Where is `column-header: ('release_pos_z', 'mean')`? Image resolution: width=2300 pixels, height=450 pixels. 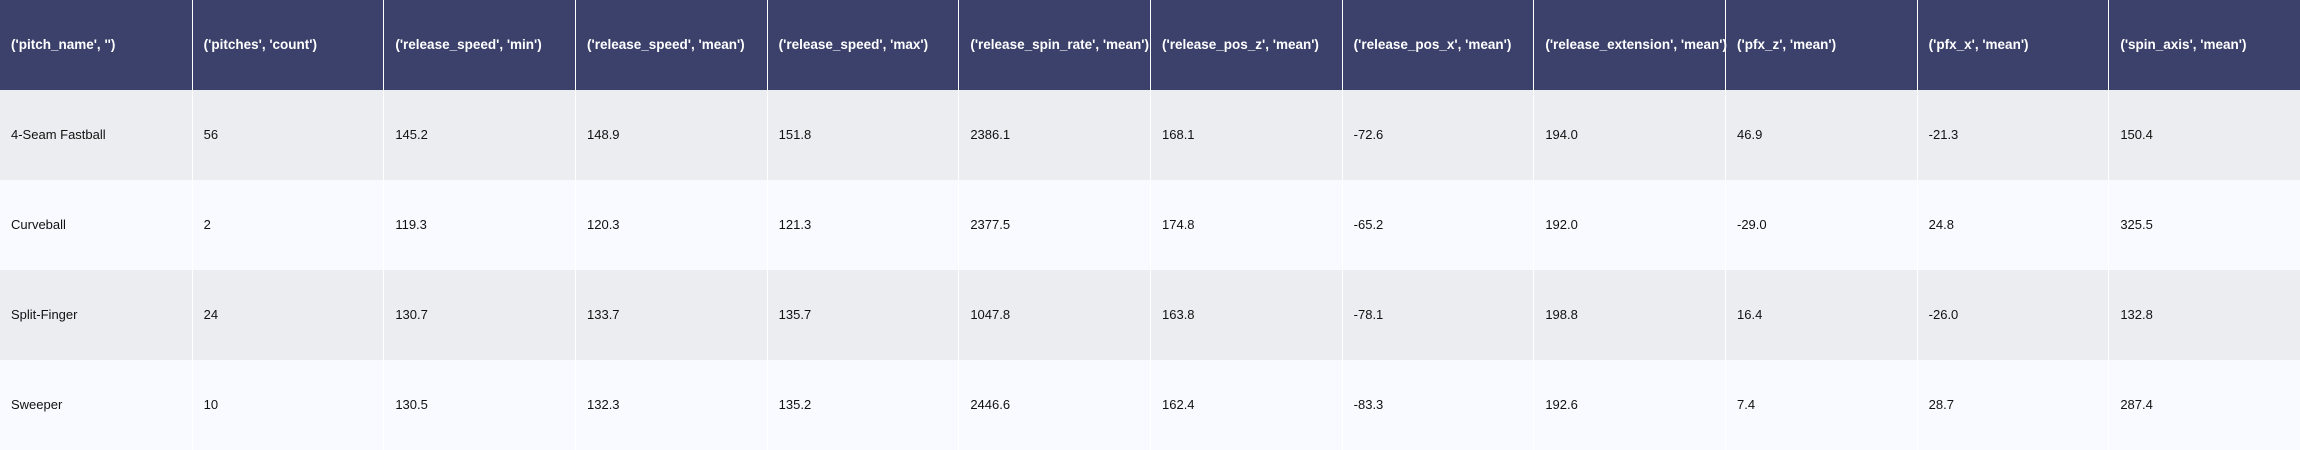 column-header: ('release_pos_z', 'mean') is located at coordinates (1246, 45).